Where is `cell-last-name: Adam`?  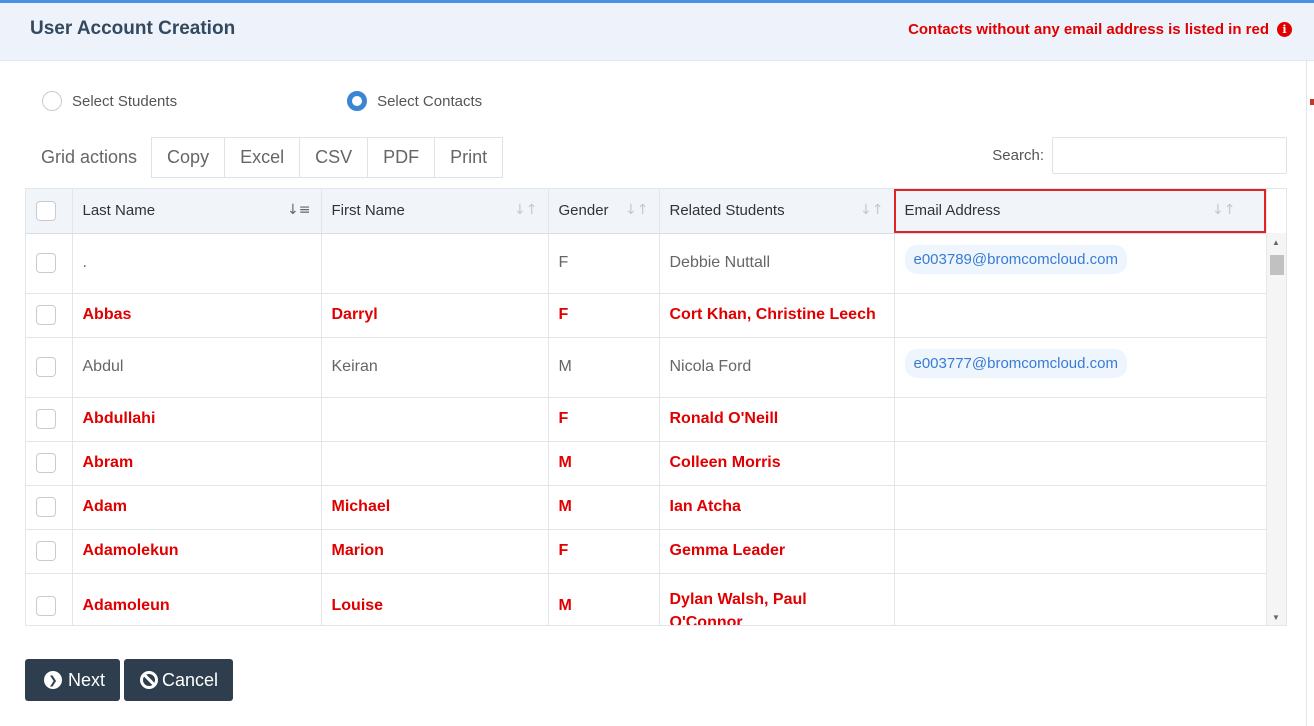 cell-last-name: Adam is located at coordinates (197, 507).